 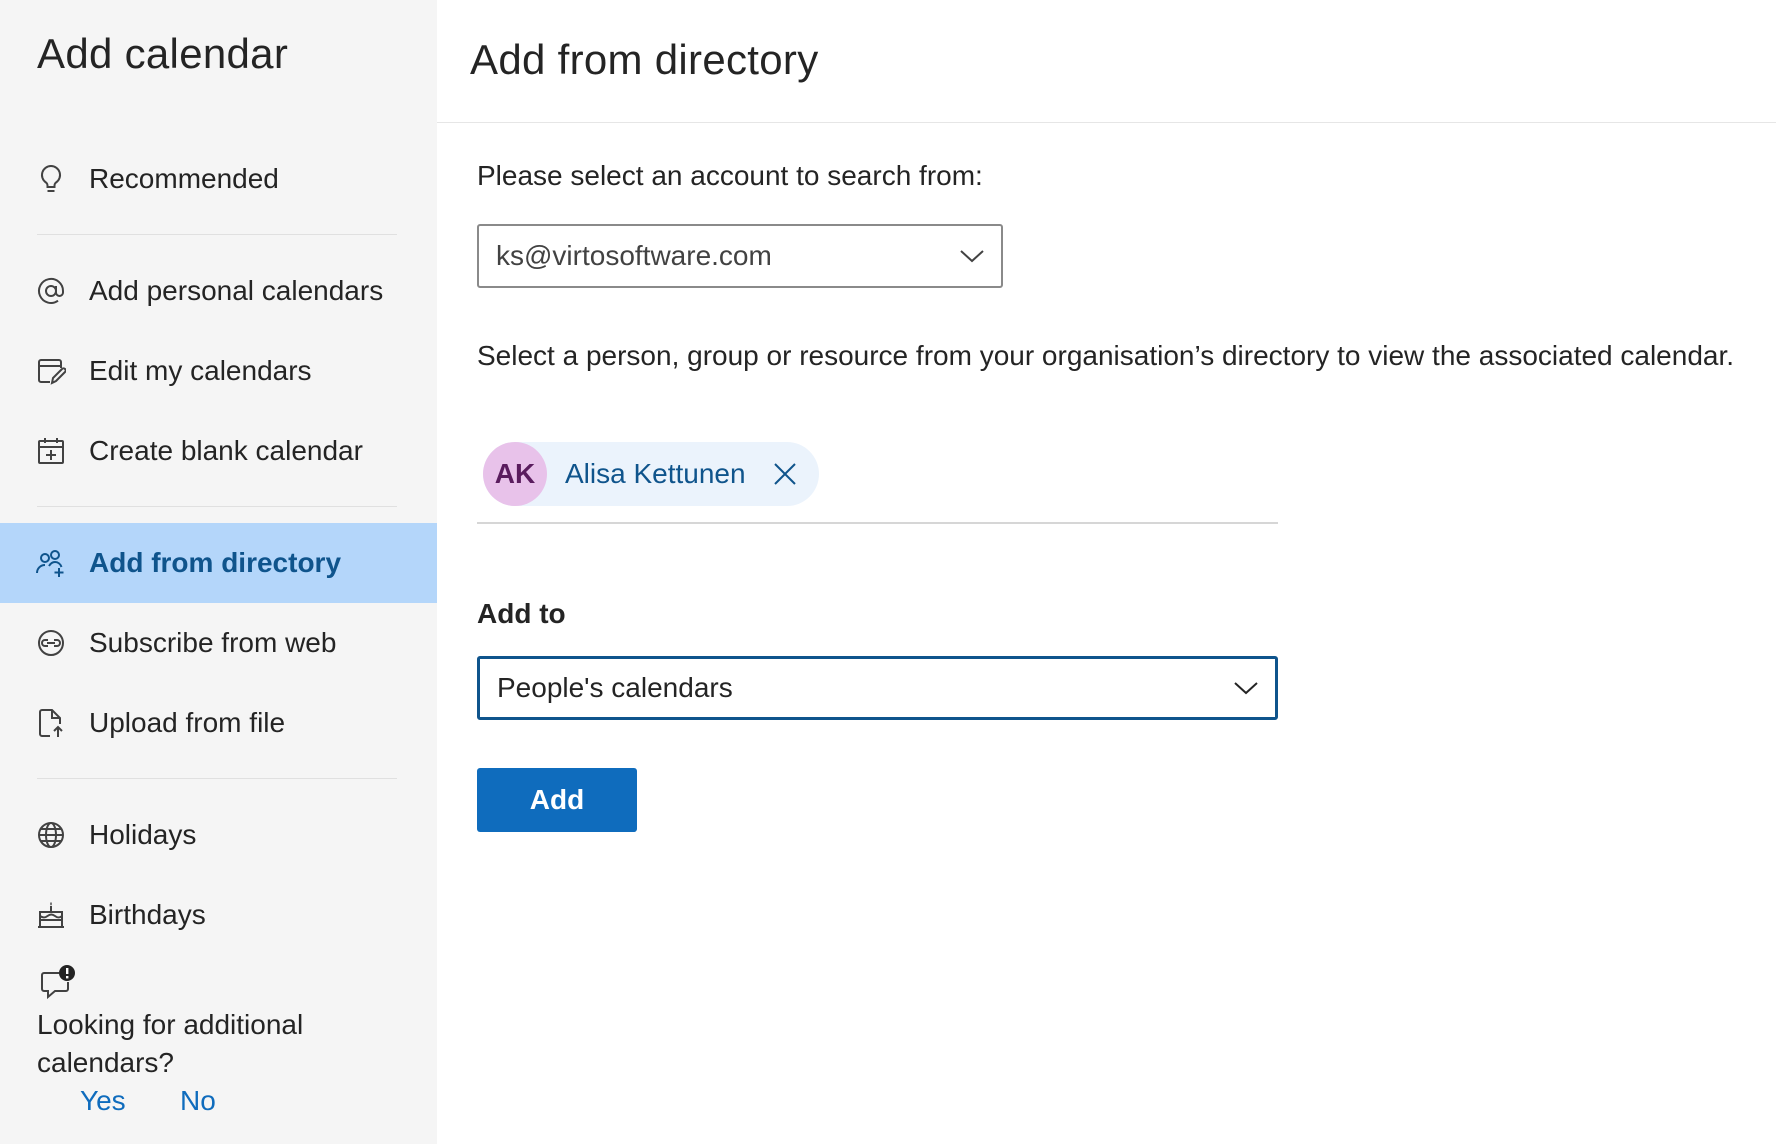 What do you see at coordinates (644, 59) in the screenshot?
I see `page-title: Add from directory` at bounding box center [644, 59].